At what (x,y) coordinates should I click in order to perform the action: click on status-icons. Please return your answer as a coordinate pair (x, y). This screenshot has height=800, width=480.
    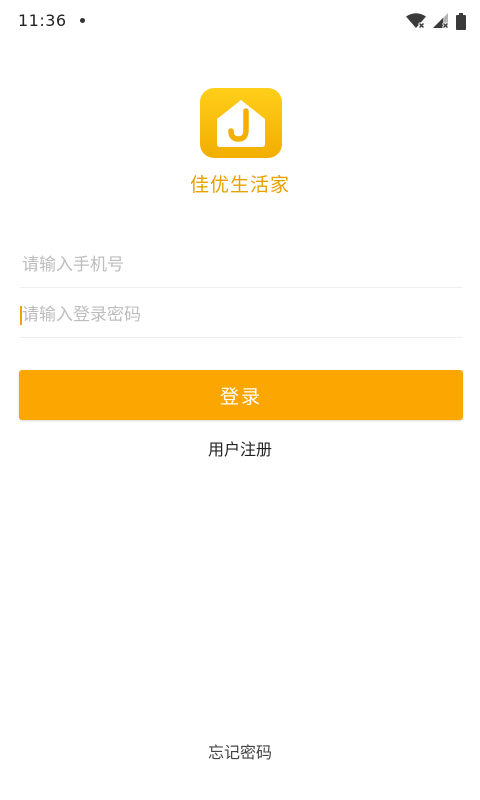
    Looking at the image, I should click on (436, 21).